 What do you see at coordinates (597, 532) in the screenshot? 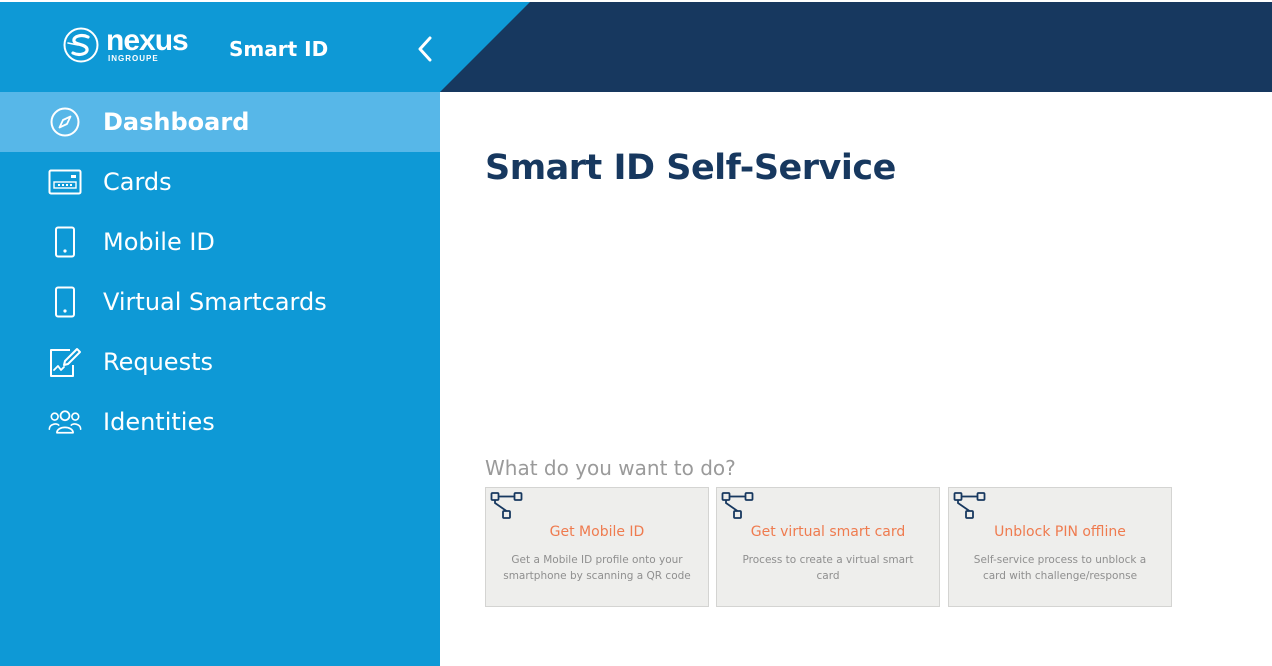
I see `tile-title: Get Mobile ID` at bounding box center [597, 532].